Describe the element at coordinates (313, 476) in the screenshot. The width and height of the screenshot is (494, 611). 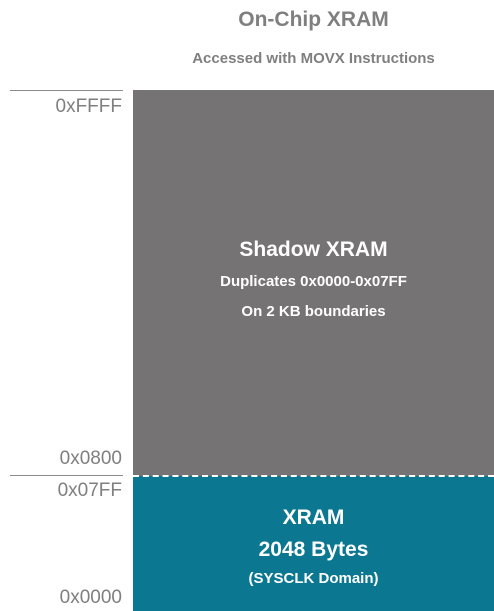
I see `region-boundary-line` at that location.